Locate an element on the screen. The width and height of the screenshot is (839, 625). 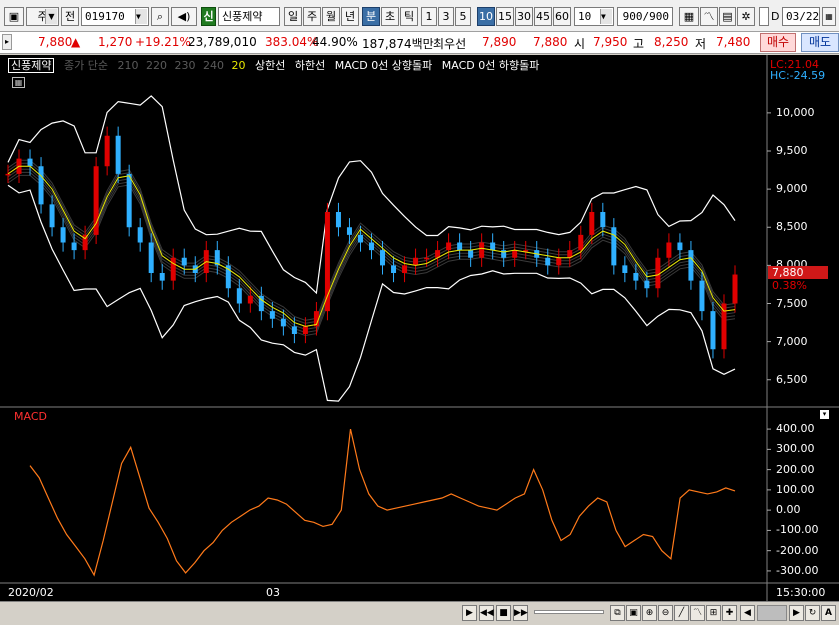
volume-ratio: 383.04% is located at coordinates (292, 42).